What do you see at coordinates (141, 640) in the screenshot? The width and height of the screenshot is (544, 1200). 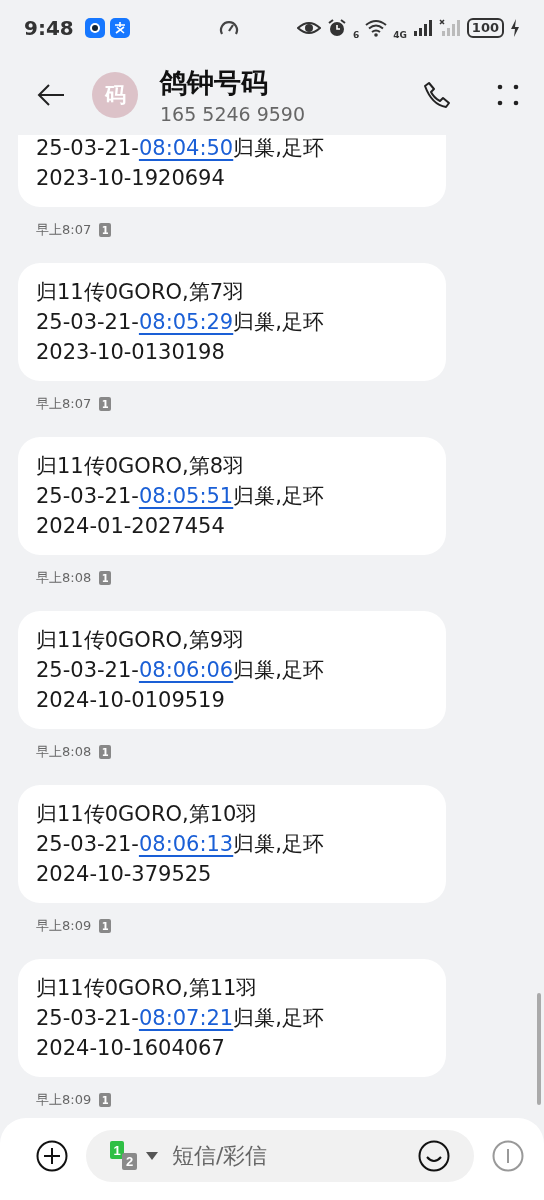 I see `message-text: 归11传0GORO,第9羽` at bounding box center [141, 640].